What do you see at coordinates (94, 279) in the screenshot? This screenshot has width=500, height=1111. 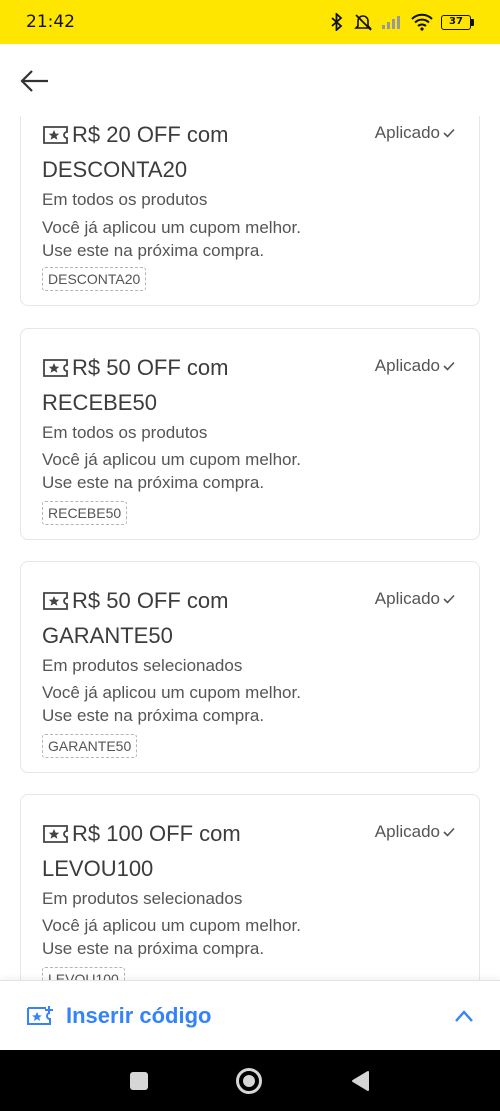 I see `coupon-code-chip: DESCONTA20` at bounding box center [94, 279].